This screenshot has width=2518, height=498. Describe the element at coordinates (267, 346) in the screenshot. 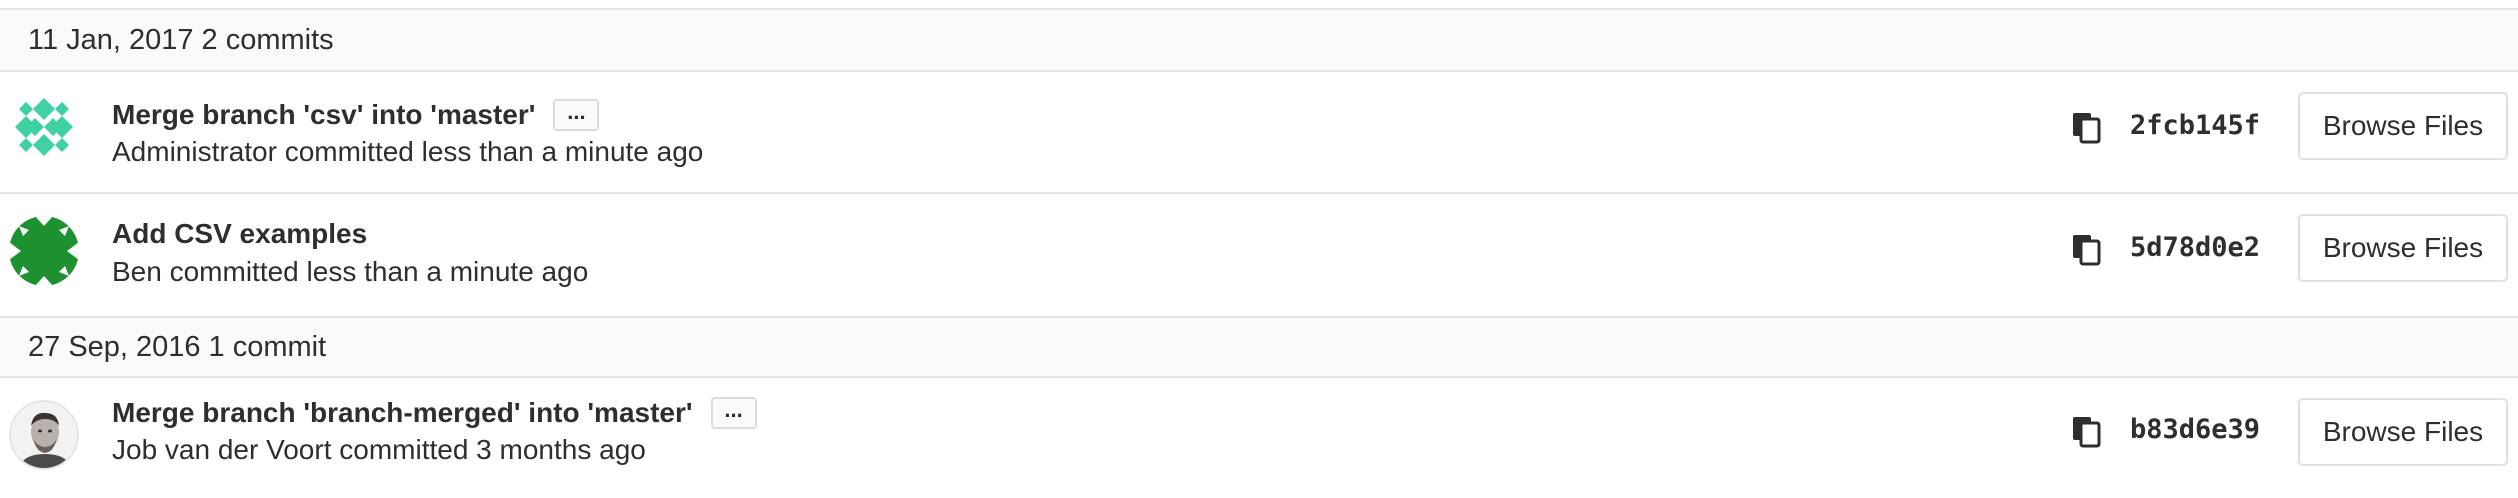

I see `day-commit-count: 1 commit` at that location.